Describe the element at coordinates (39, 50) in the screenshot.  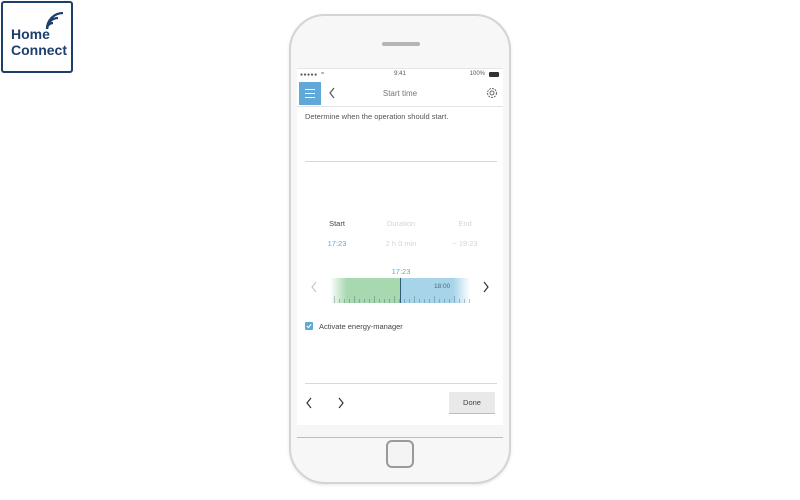
I see `logo-text-connect: Connect` at that location.